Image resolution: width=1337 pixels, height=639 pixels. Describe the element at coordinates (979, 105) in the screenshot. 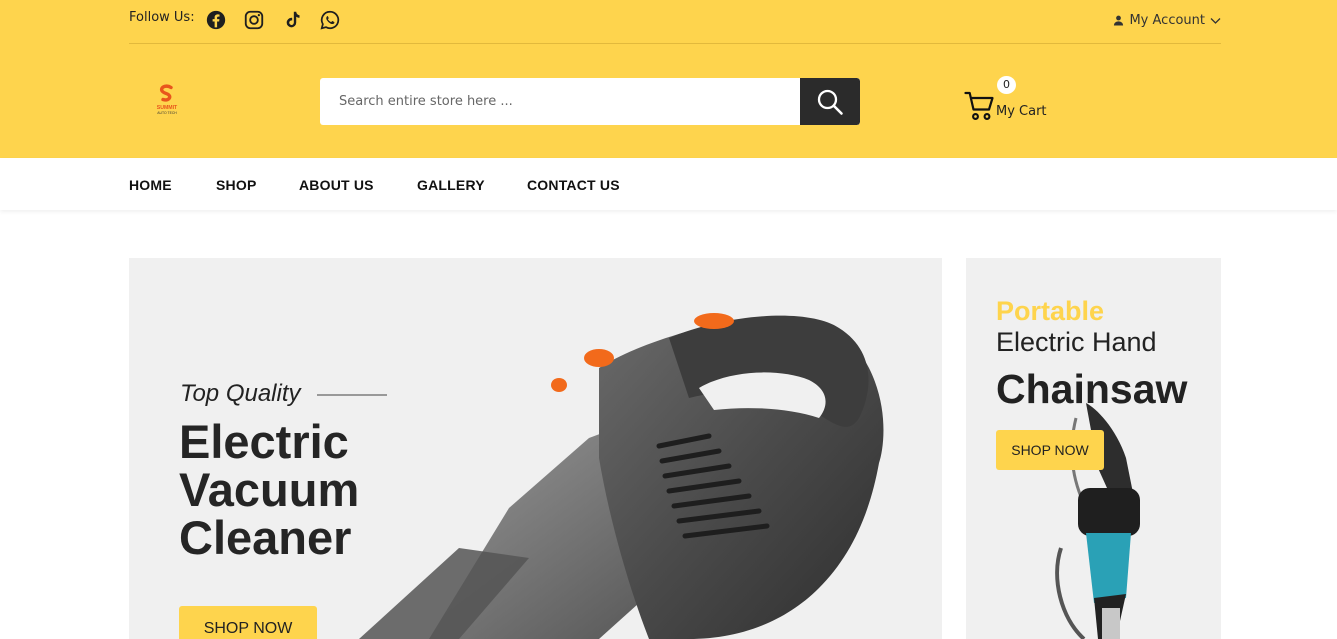

I see `cart-icon` at that location.